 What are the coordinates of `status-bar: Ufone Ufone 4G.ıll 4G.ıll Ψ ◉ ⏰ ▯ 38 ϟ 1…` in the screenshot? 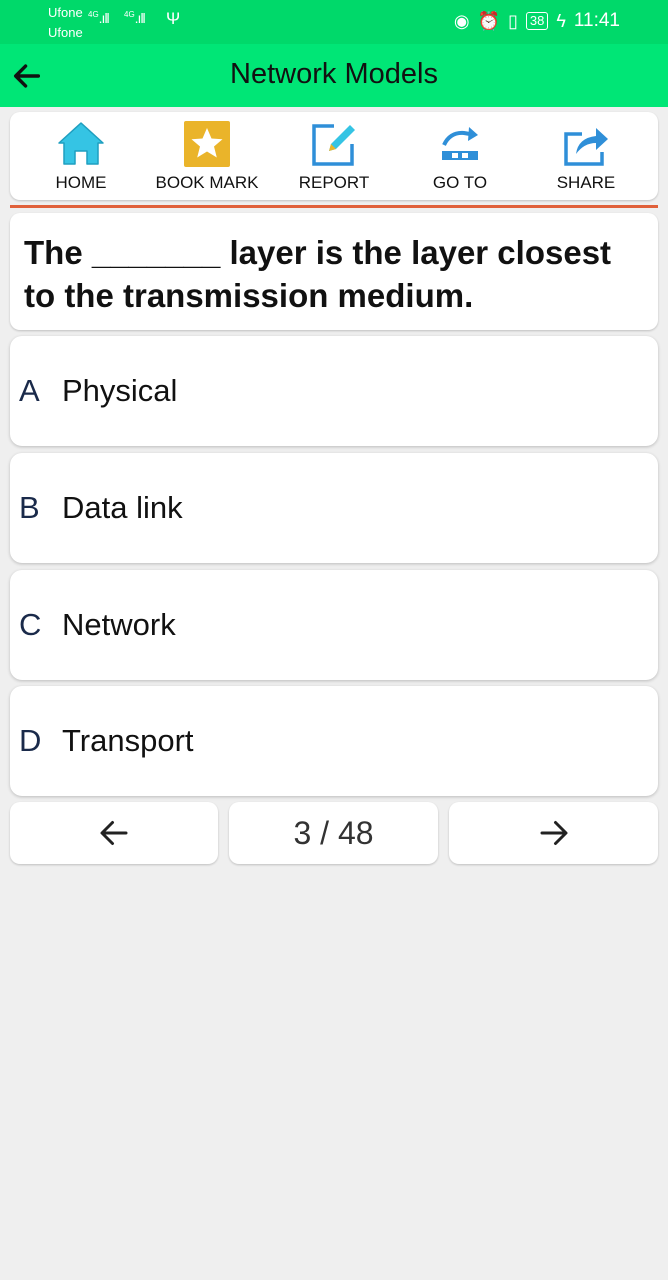 It's located at (334, 22).